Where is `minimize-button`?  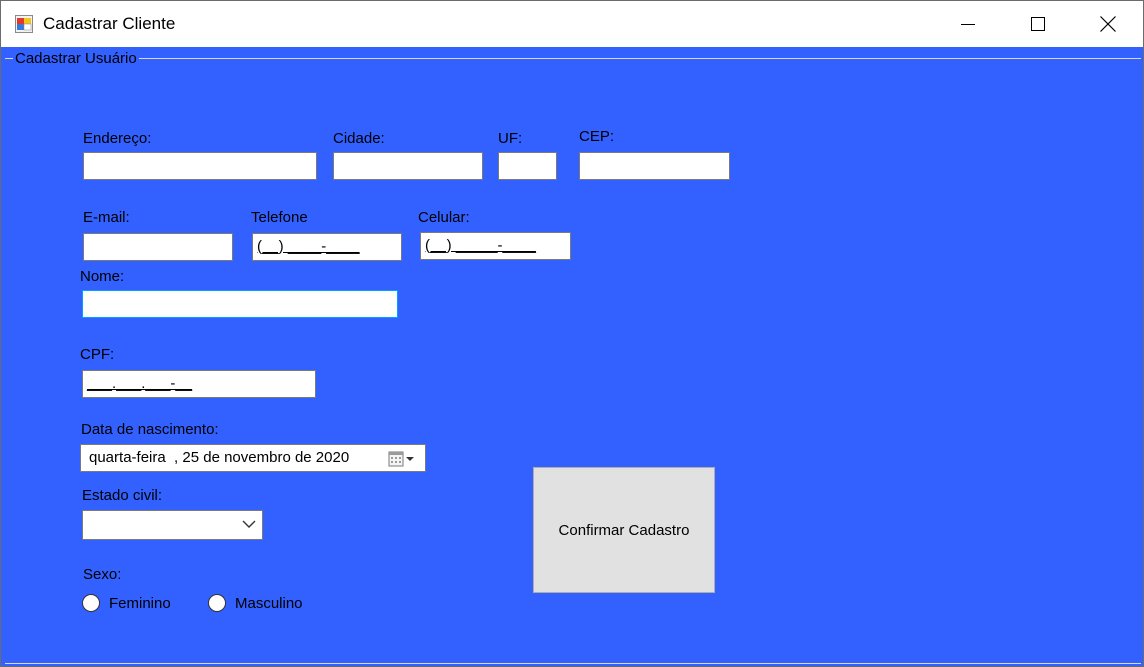 minimize-button is located at coordinates (968, 24).